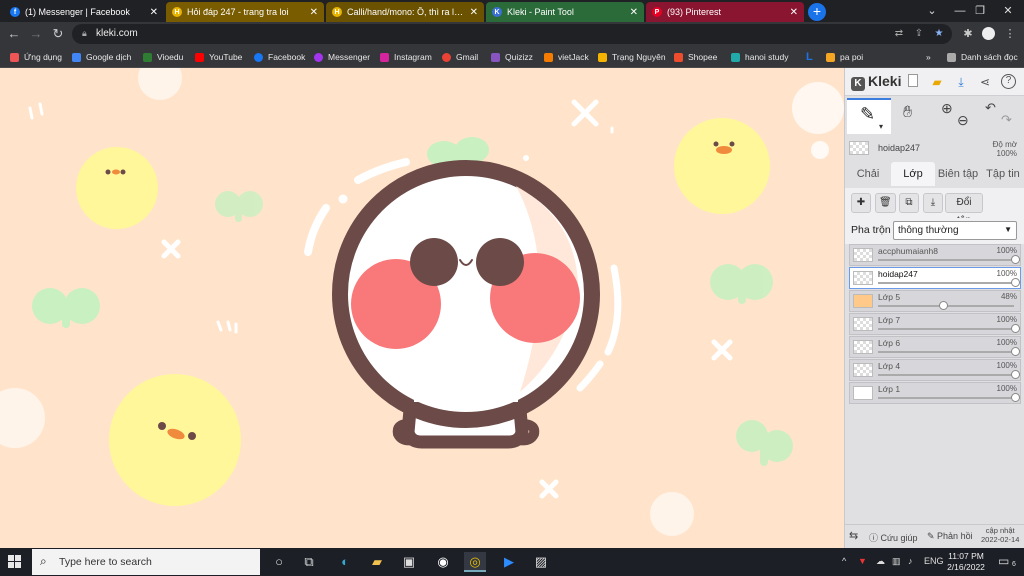 The image size is (1024, 576). What do you see at coordinates (15, 562) in the screenshot?
I see `windows-start-button` at bounding box center [15, 562].